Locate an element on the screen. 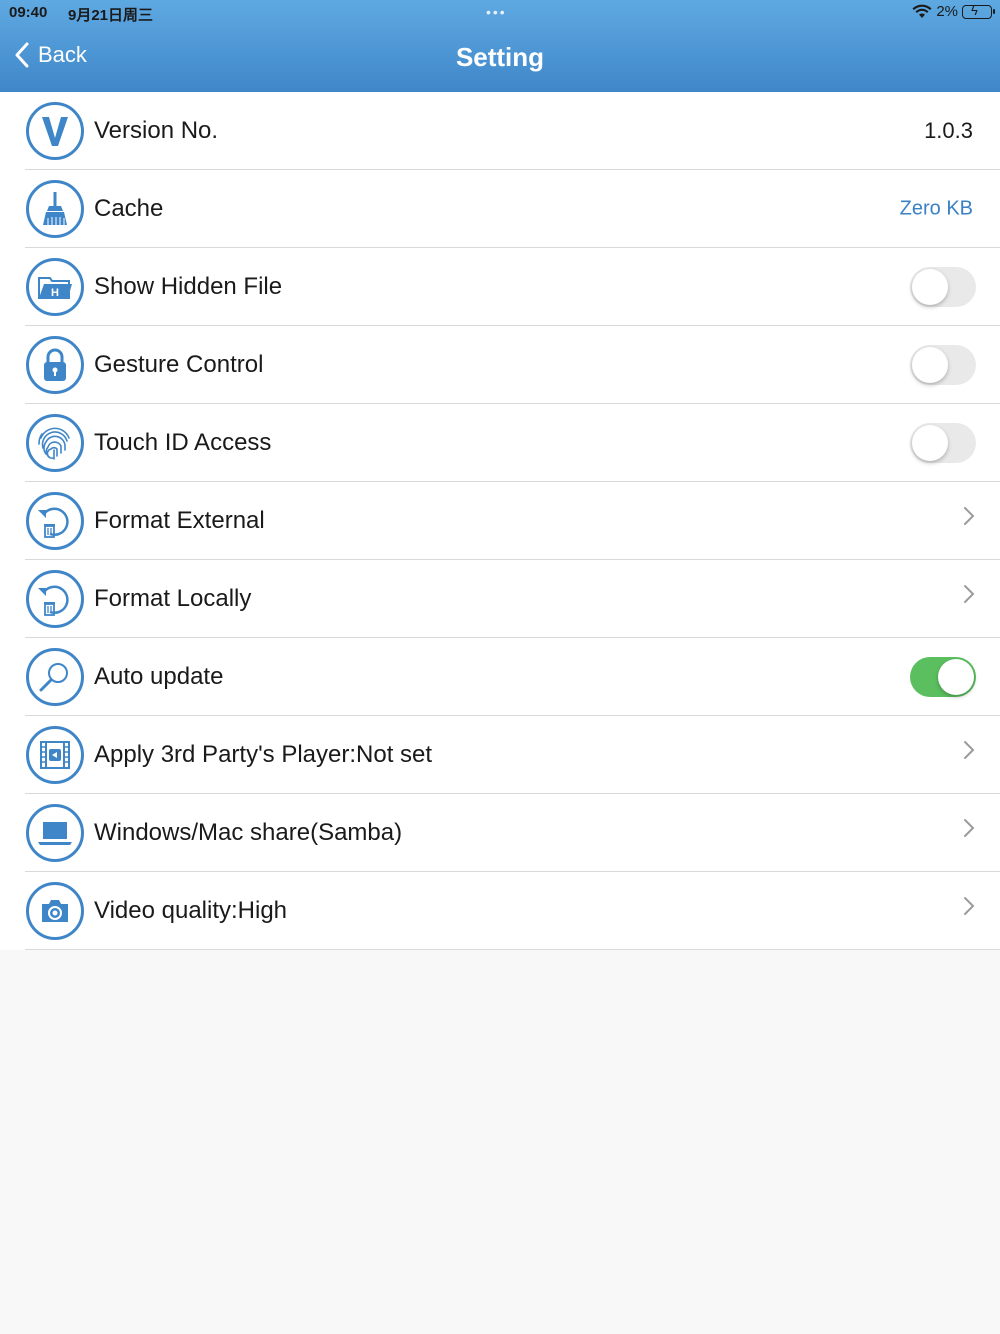  film-player-icon is located at coordinates (55, 754).